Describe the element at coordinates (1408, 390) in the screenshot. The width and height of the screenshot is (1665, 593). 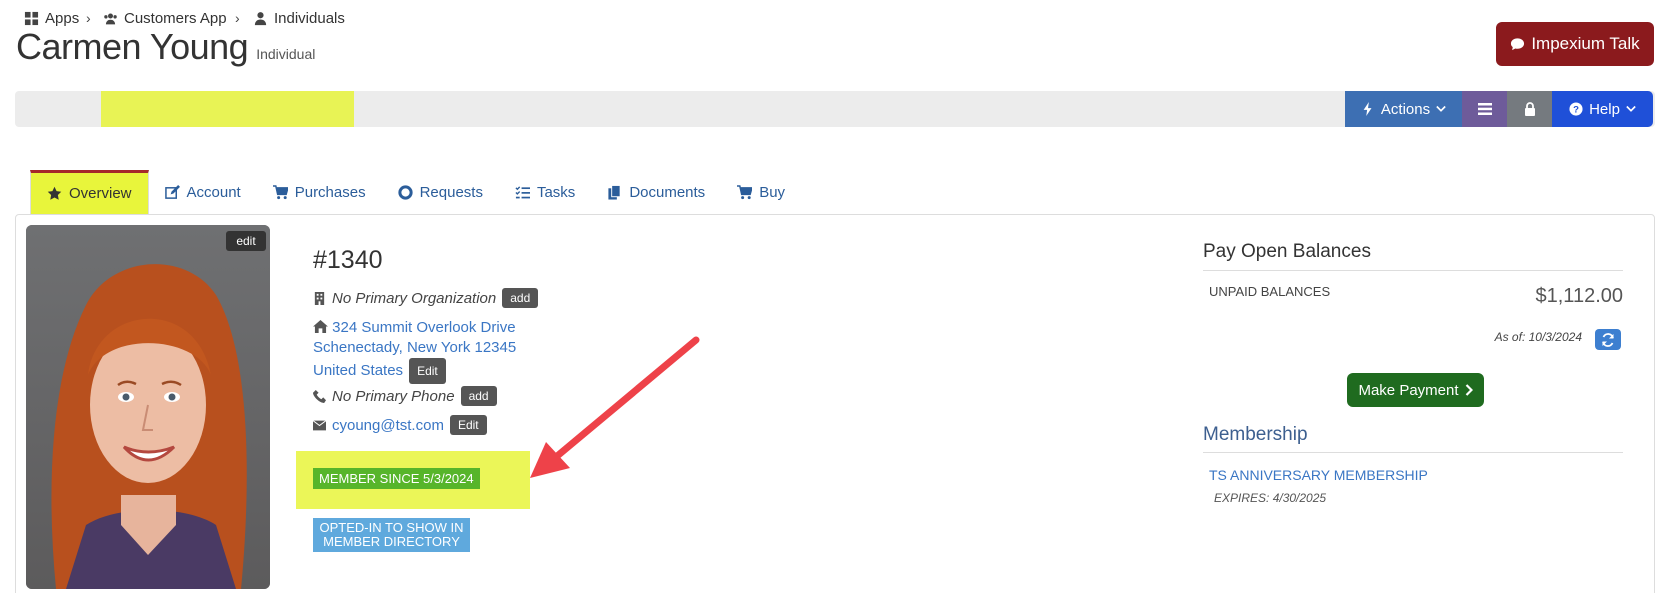
I see `make-payment-label: Make Payment` at that location.